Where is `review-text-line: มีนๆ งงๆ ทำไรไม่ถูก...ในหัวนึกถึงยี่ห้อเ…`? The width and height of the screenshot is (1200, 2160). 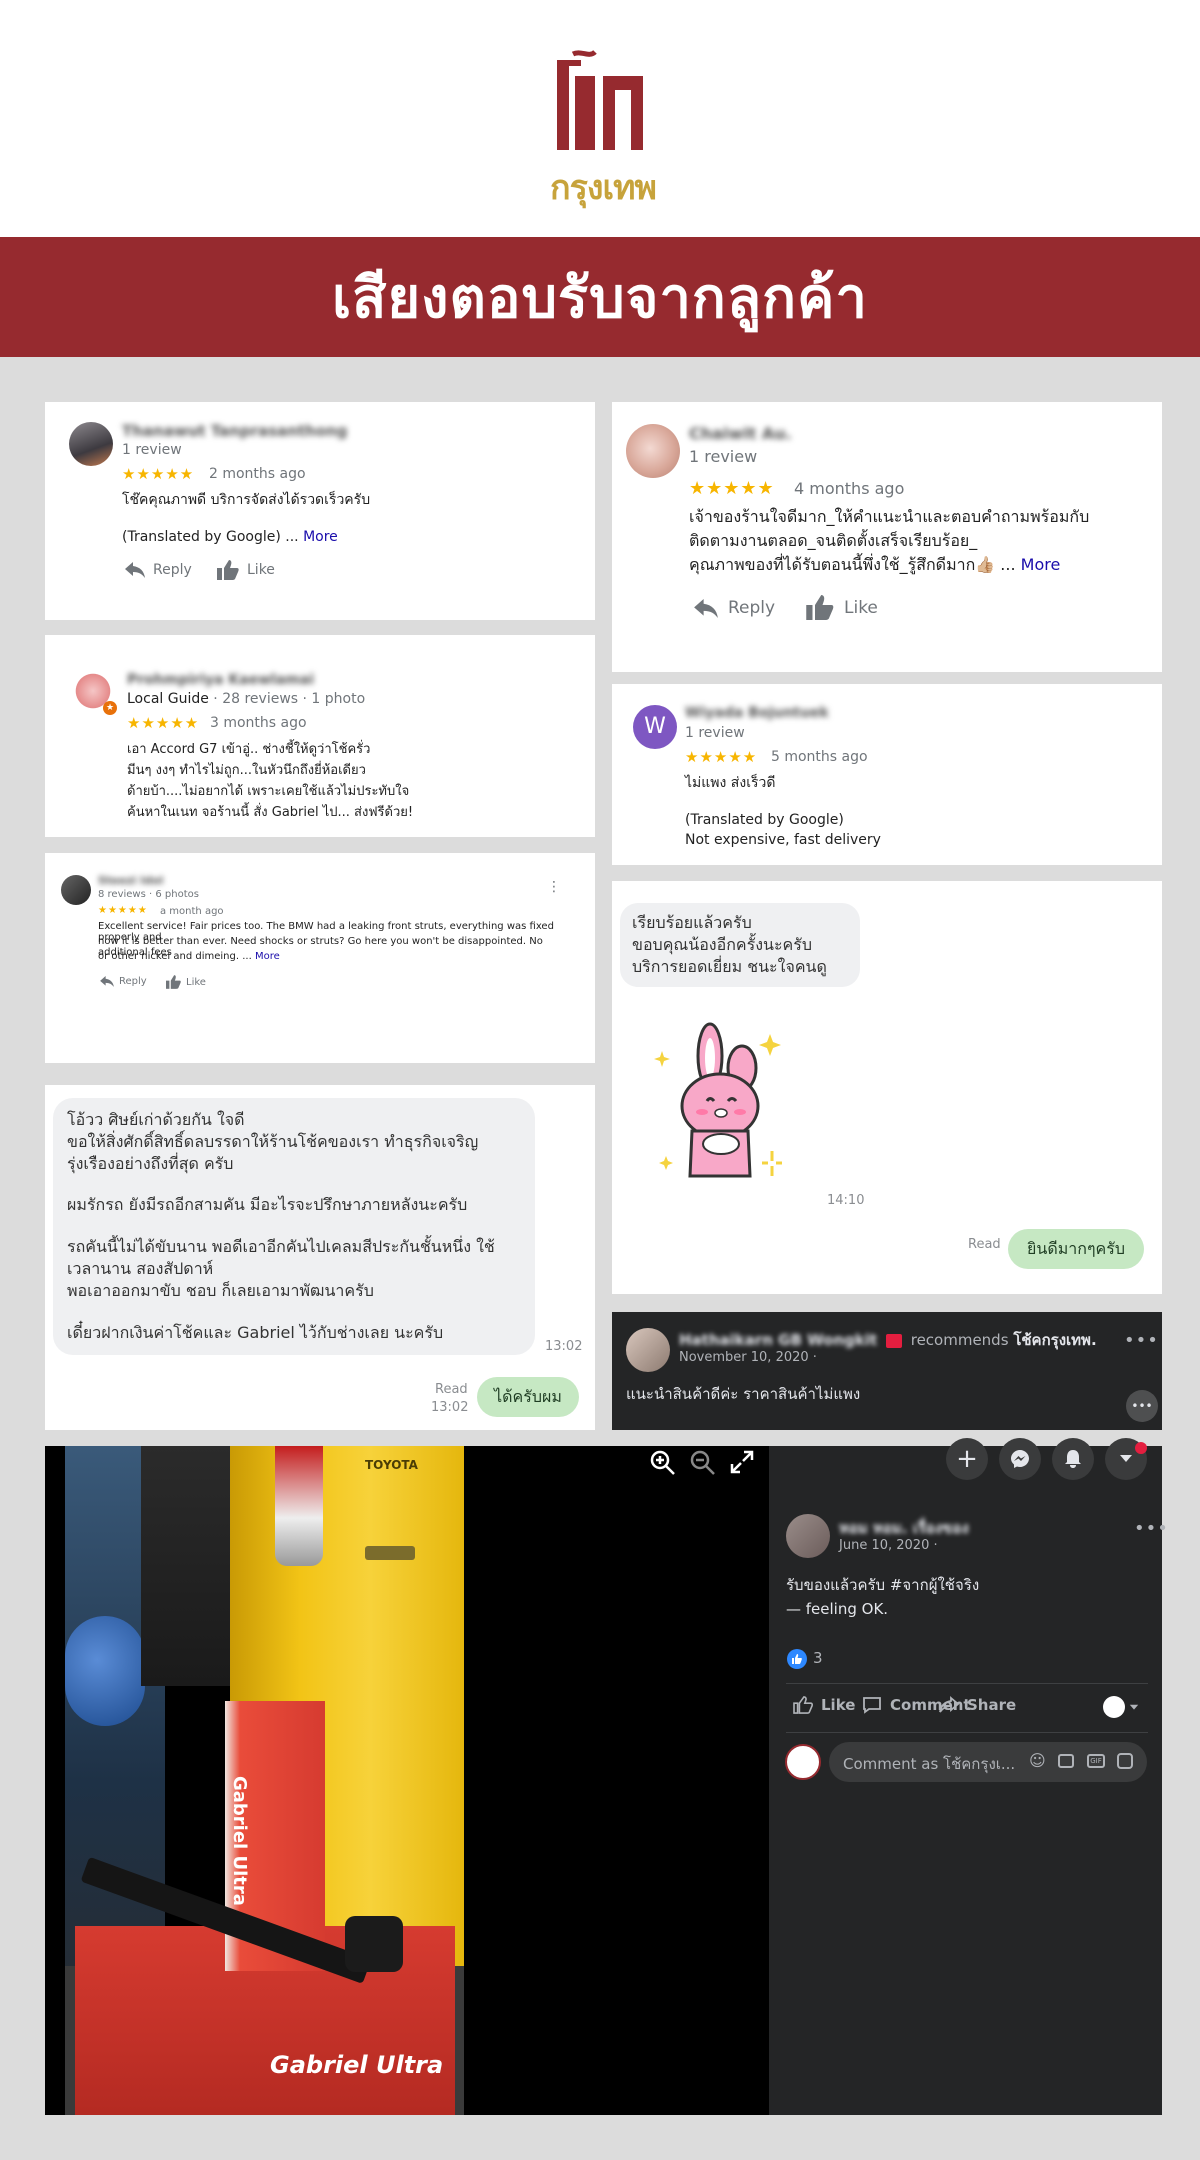 review-text-line: มีนๆ งงๆ ทำไรไม่ถูก...ในหัวนึกถึงยี่ห้อเ… is located at coordinates (246, 770).